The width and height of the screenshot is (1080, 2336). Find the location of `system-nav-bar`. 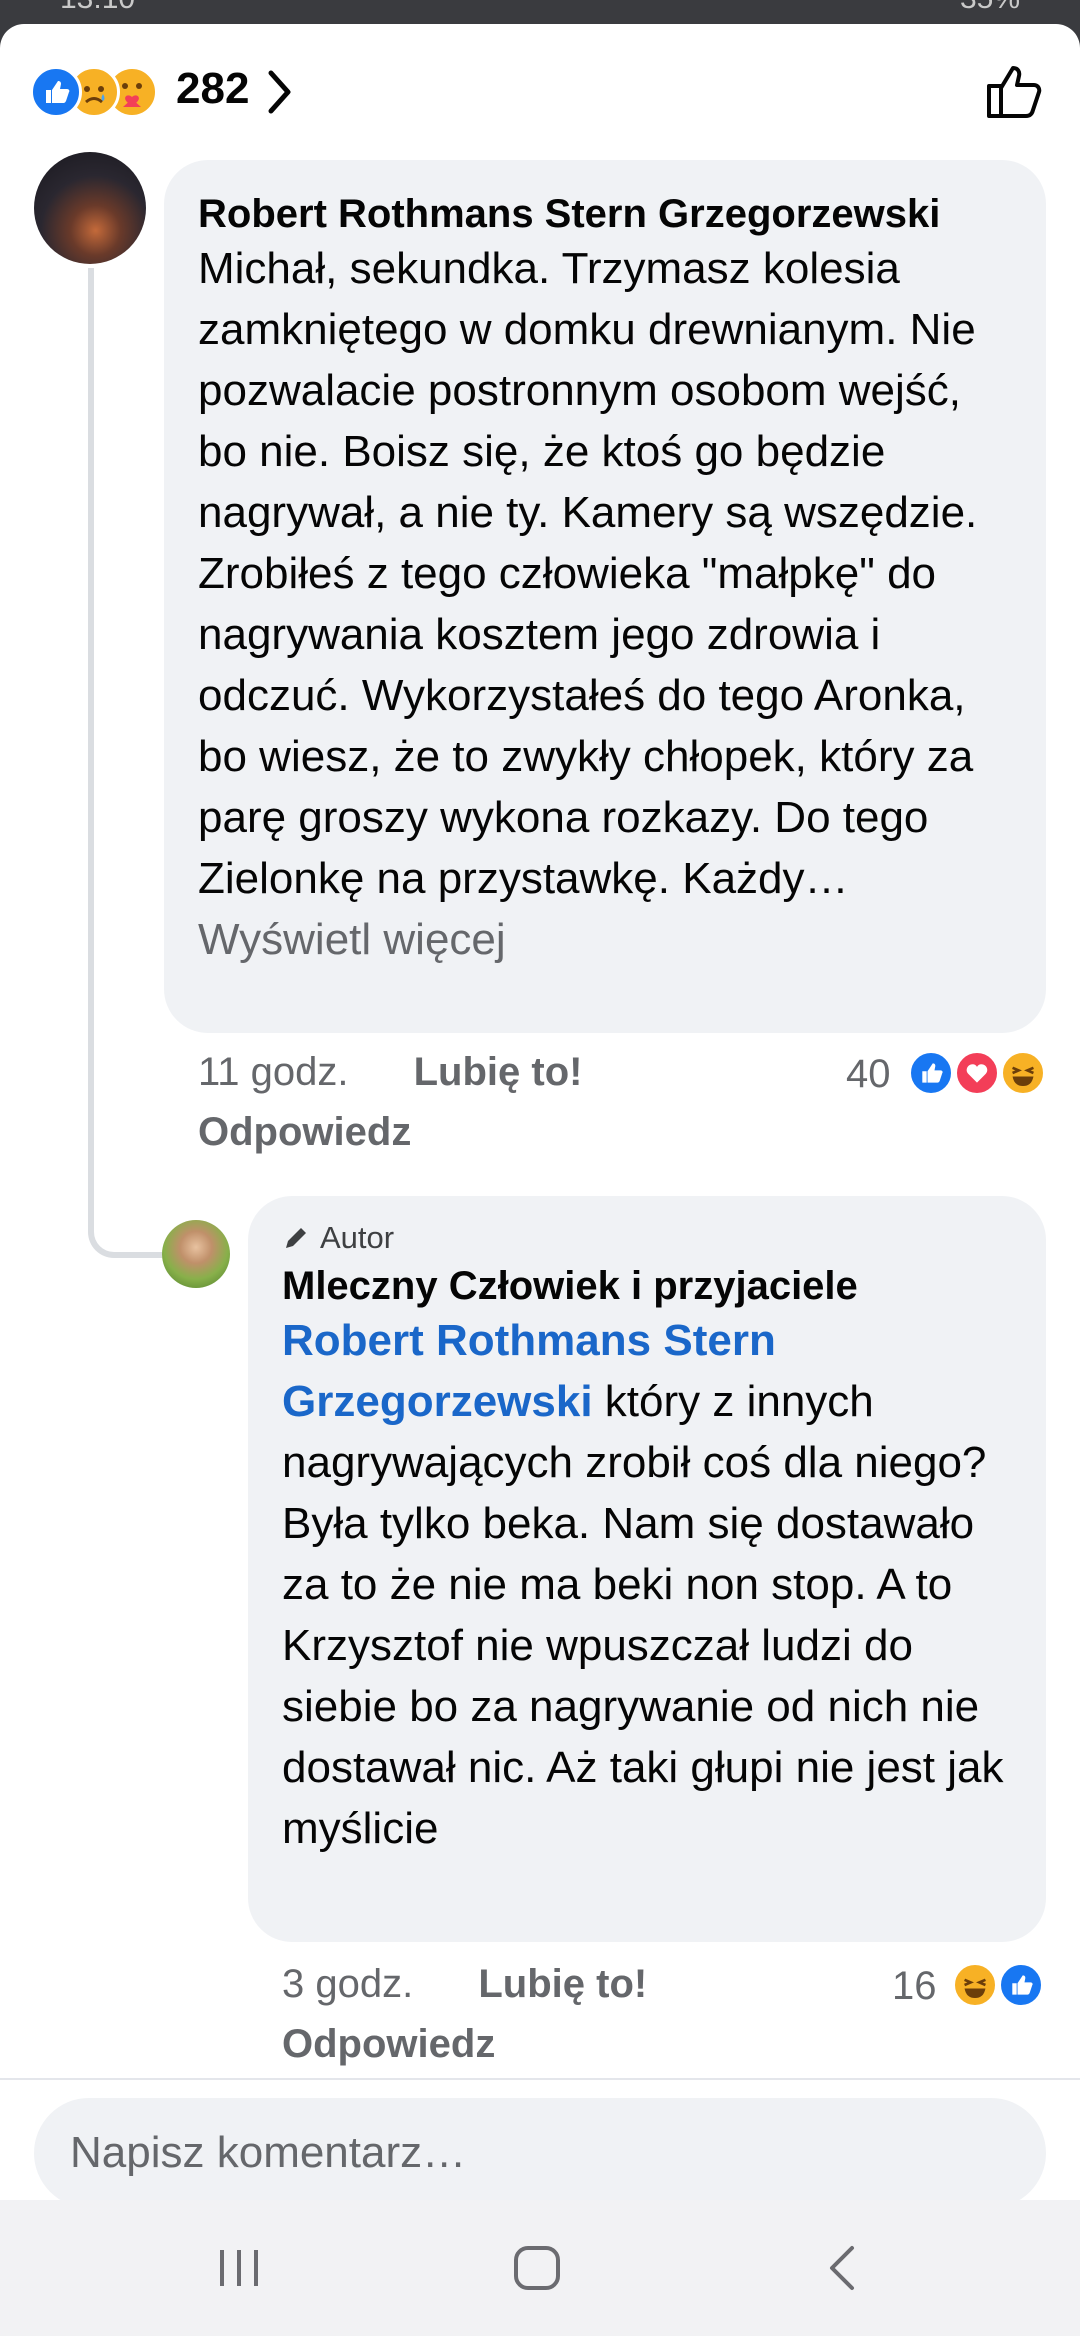

system-nav-bar is located at coordinates (540, 2268).